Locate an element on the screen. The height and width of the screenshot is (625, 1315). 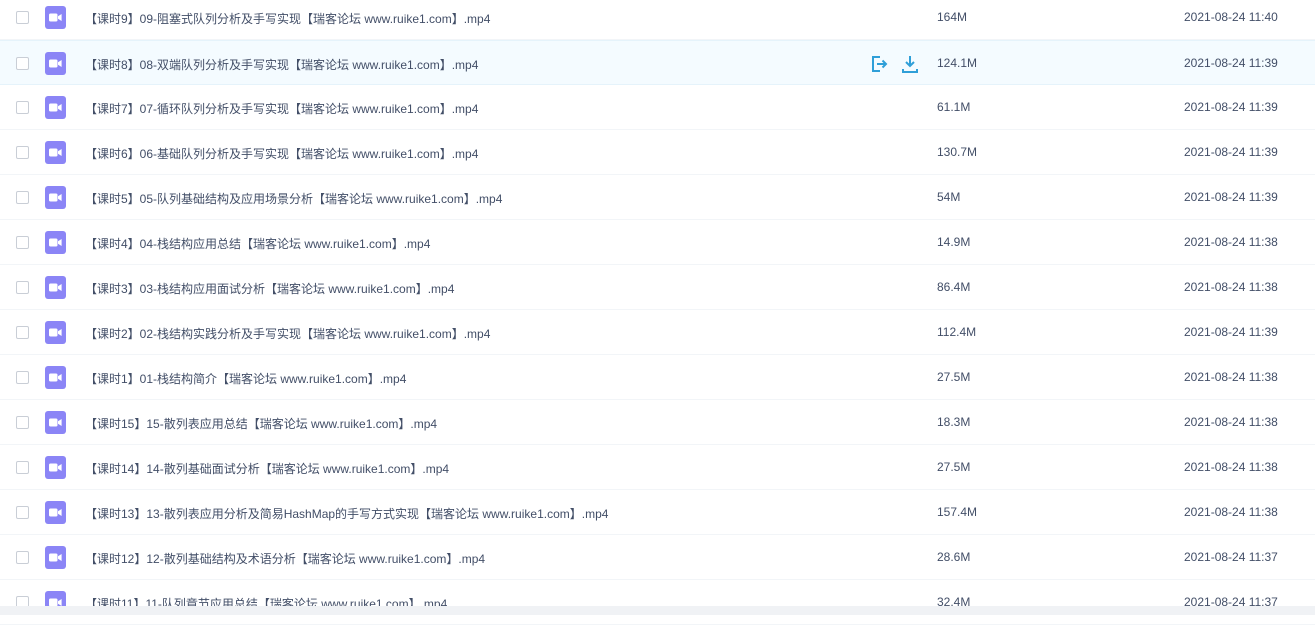
horizontal-scrollbar is located at coordinates (657, 610).